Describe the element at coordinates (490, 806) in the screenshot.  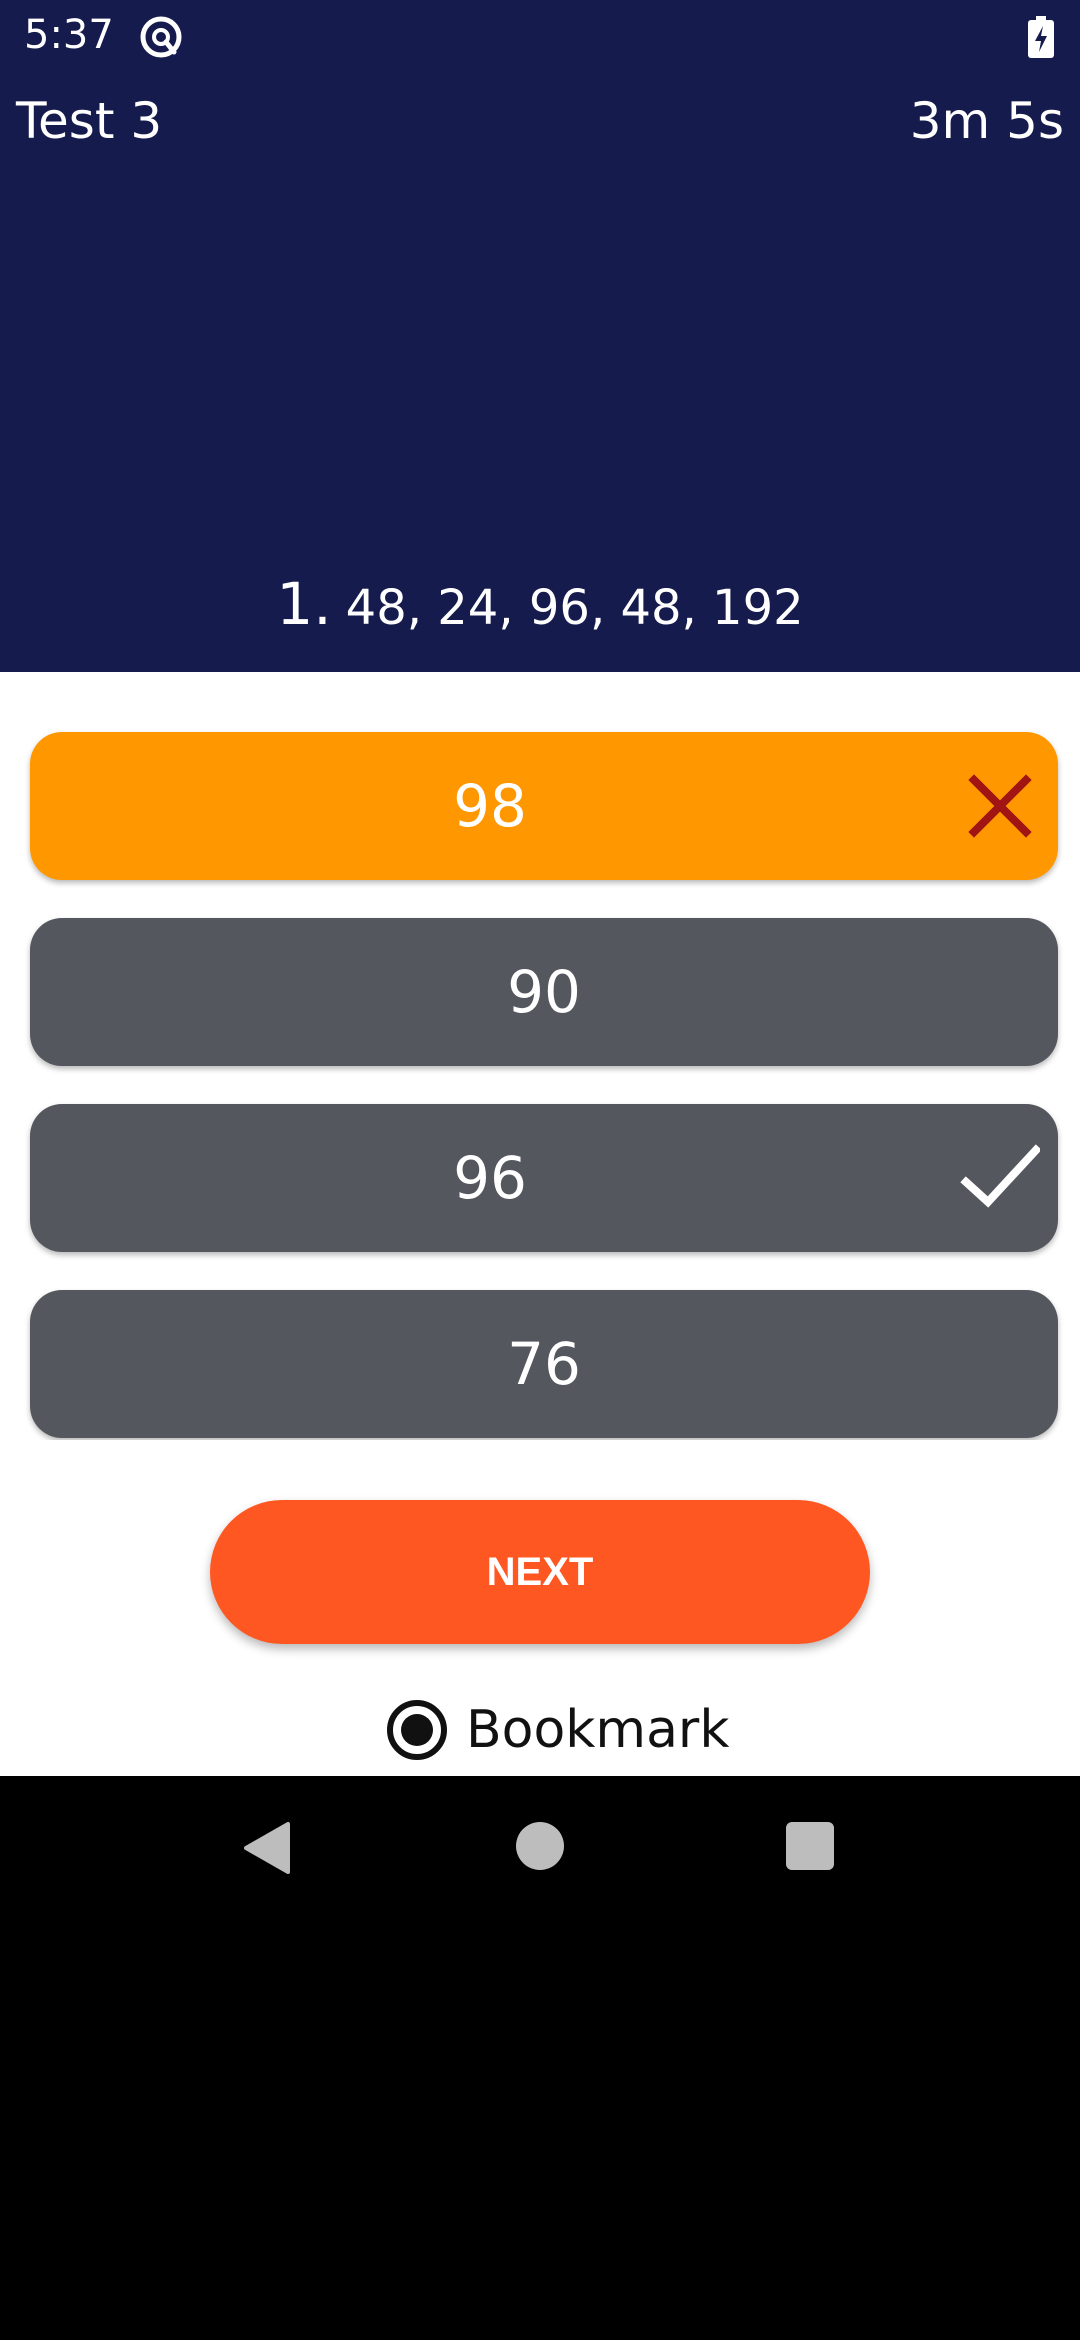
I see `option-label: 98` at that location.